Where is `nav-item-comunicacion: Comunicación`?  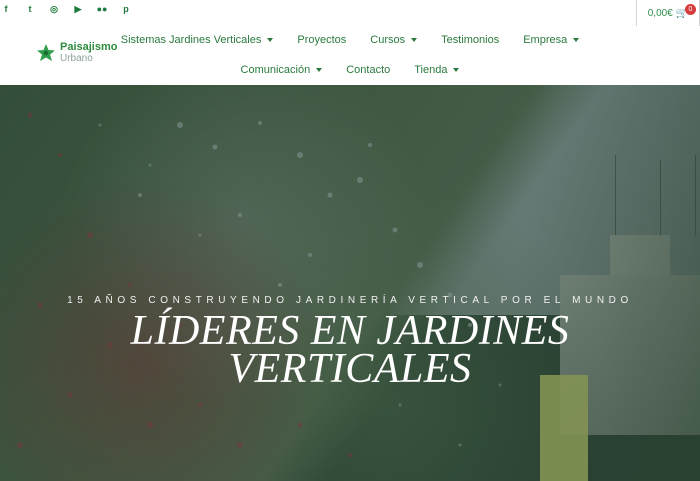
nav-item-comunicacion: Comunicación is located at coordinates (282, 70).